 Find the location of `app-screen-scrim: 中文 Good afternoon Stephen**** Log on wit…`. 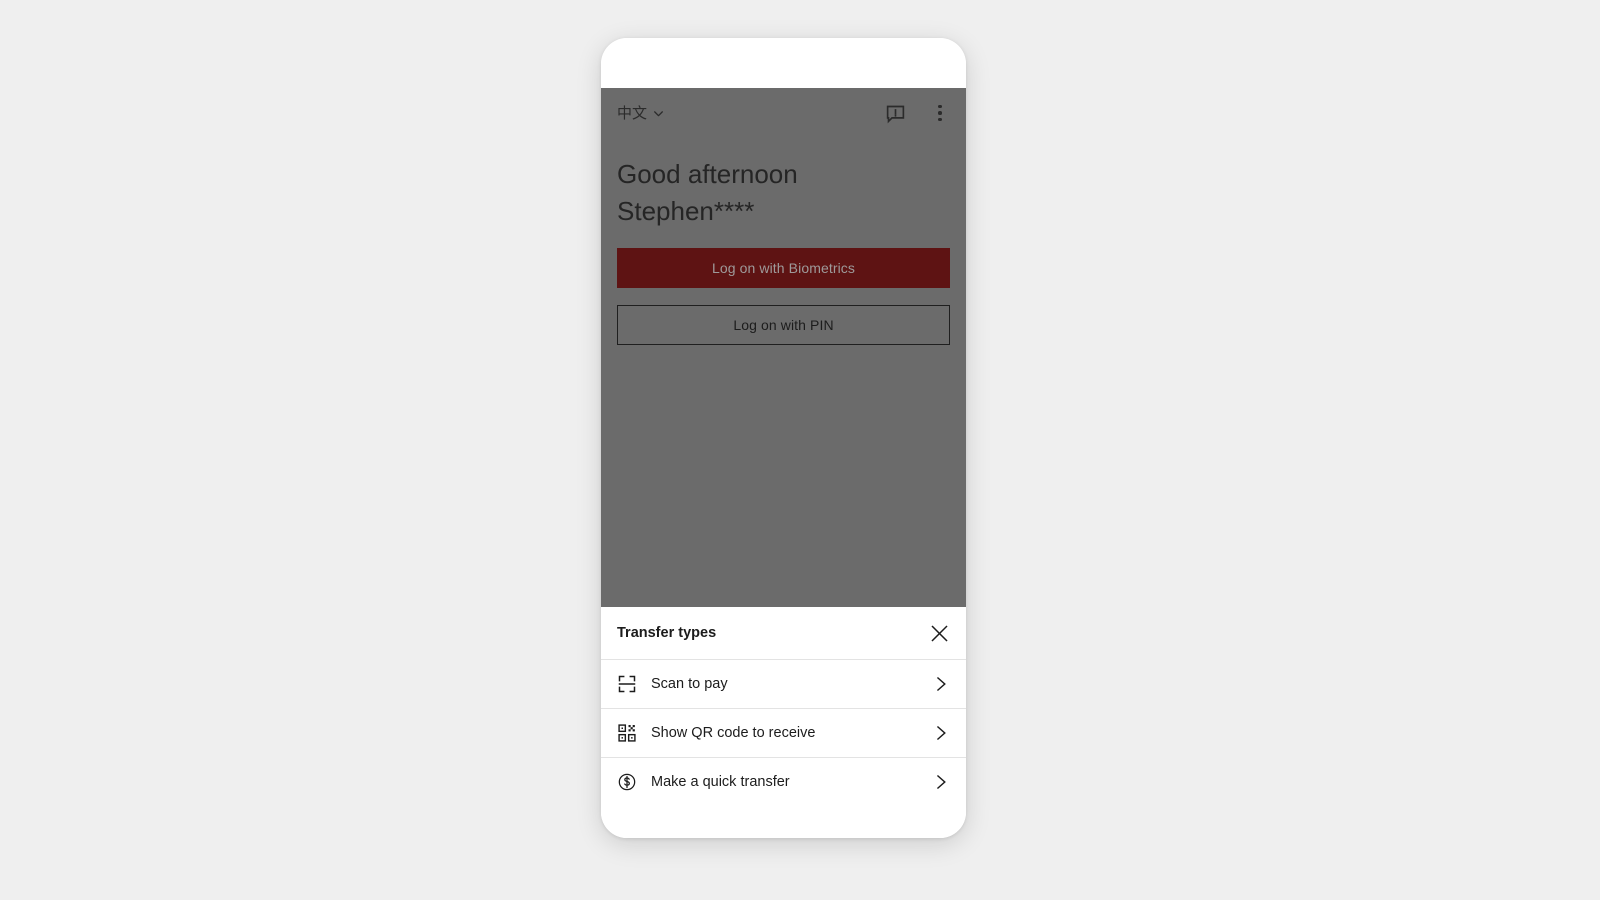

app-screen-scrim: 中文 Good afternoon Stephen**** Log on wit… is located at coordinates (783, 373).